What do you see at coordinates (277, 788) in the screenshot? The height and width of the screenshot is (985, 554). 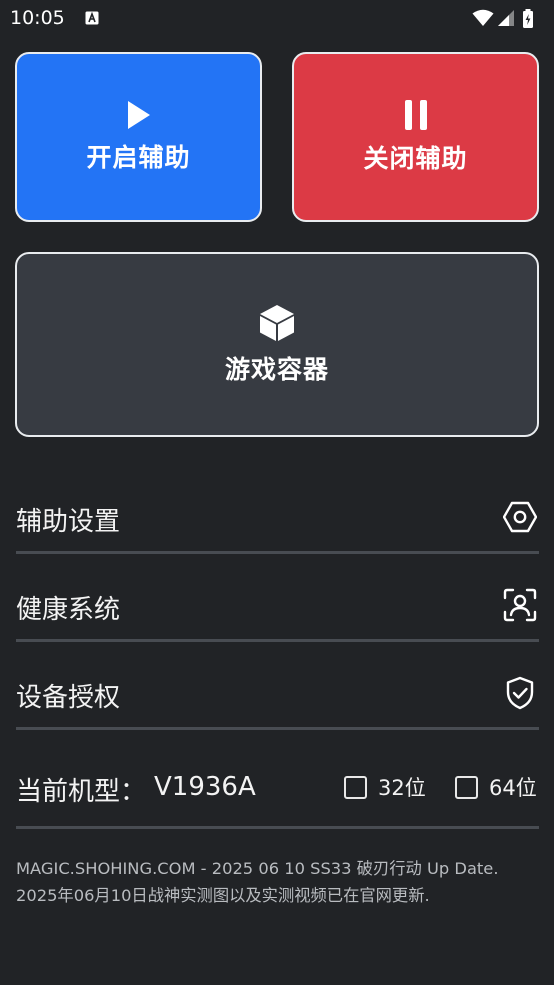 I see `device-model-row: 当前机型： V1936A 32位 64位` at bounding box center [277, 788].